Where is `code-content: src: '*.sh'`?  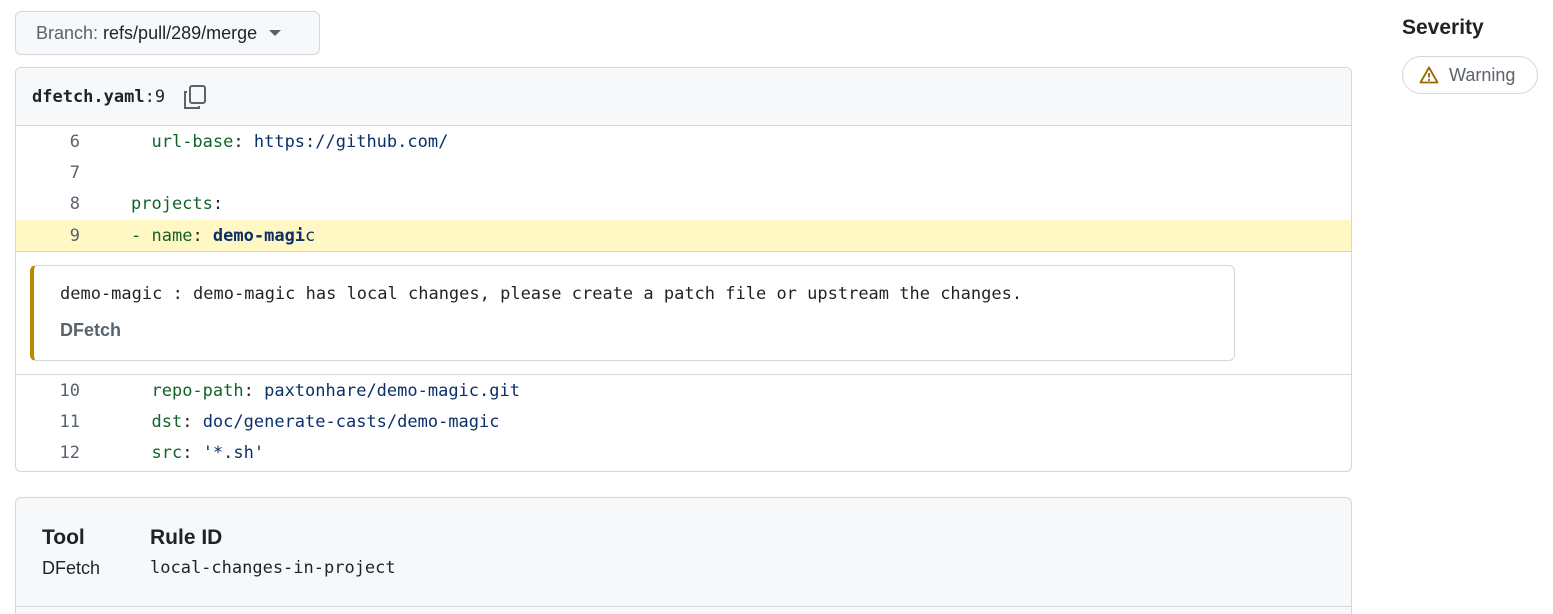
code-content: src: '*.sh' is located at coordinates (172, 453).